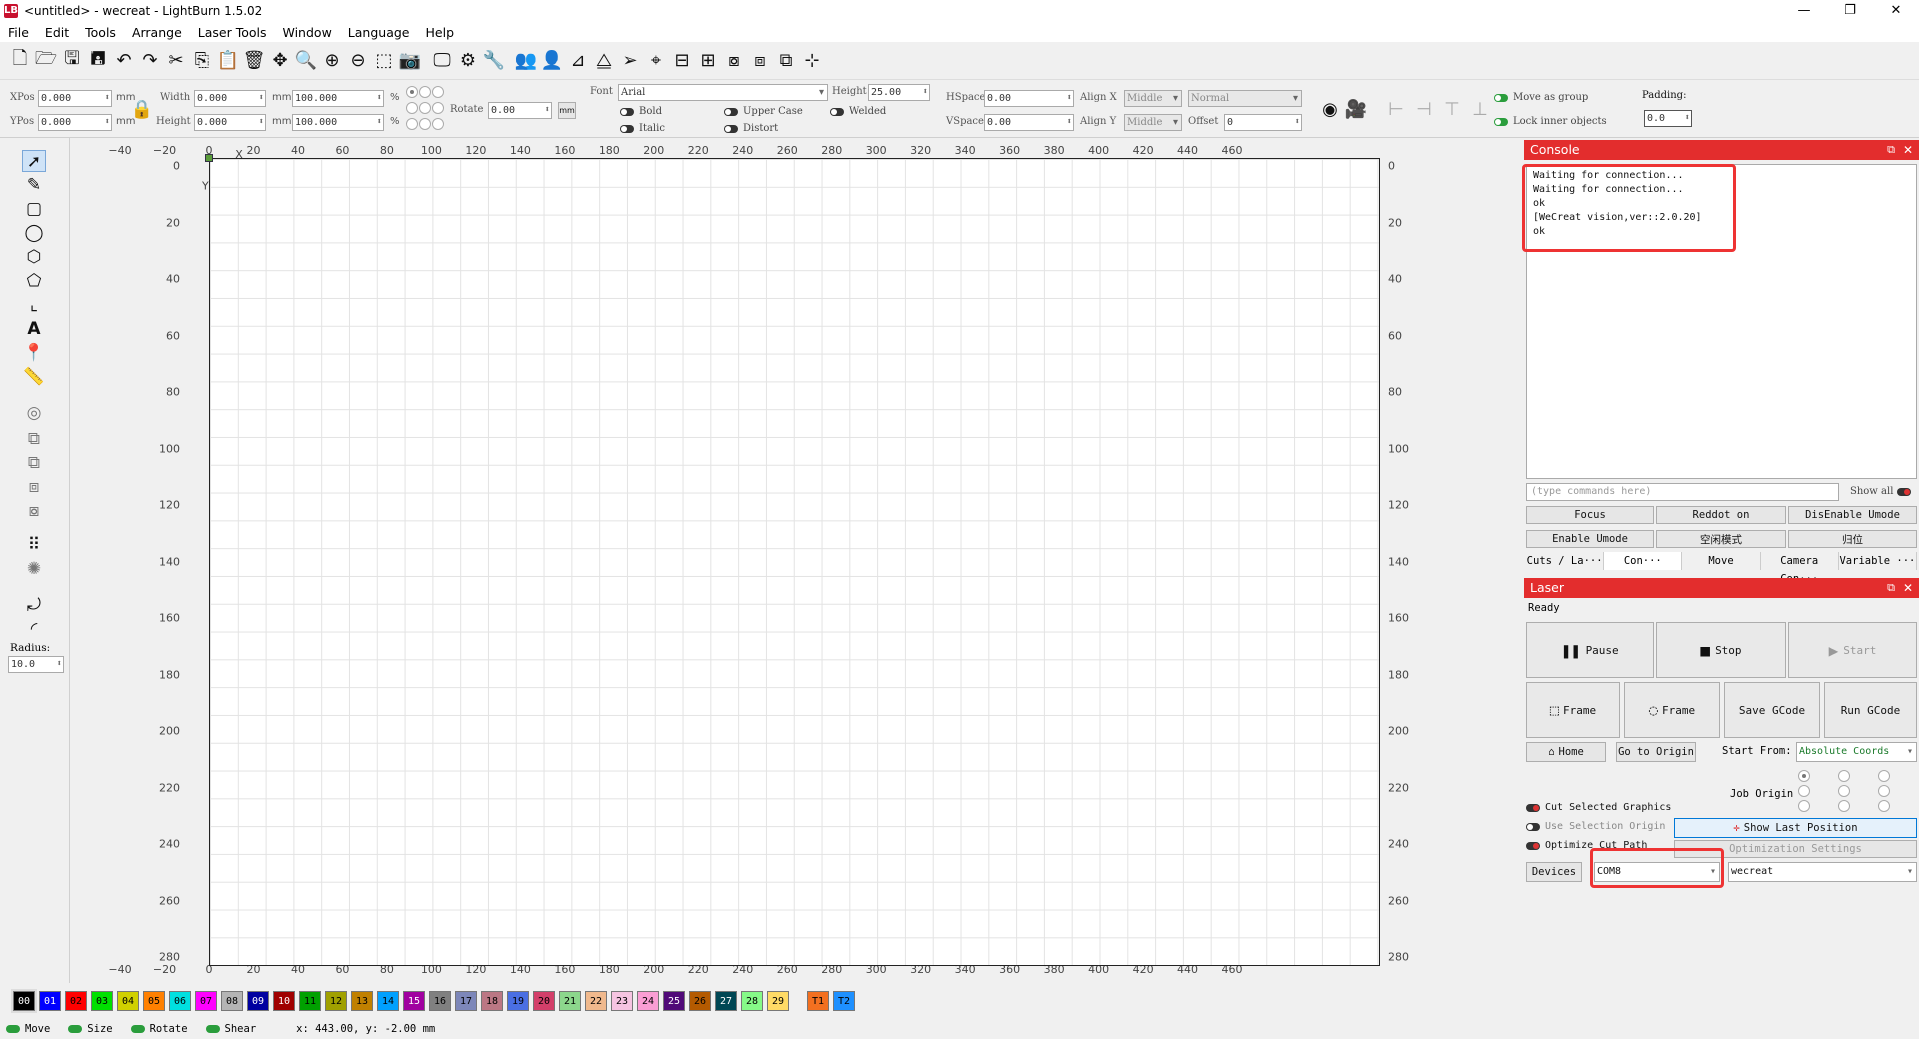  I want to click on vspace-input: 0.00, so click(1029, 122).